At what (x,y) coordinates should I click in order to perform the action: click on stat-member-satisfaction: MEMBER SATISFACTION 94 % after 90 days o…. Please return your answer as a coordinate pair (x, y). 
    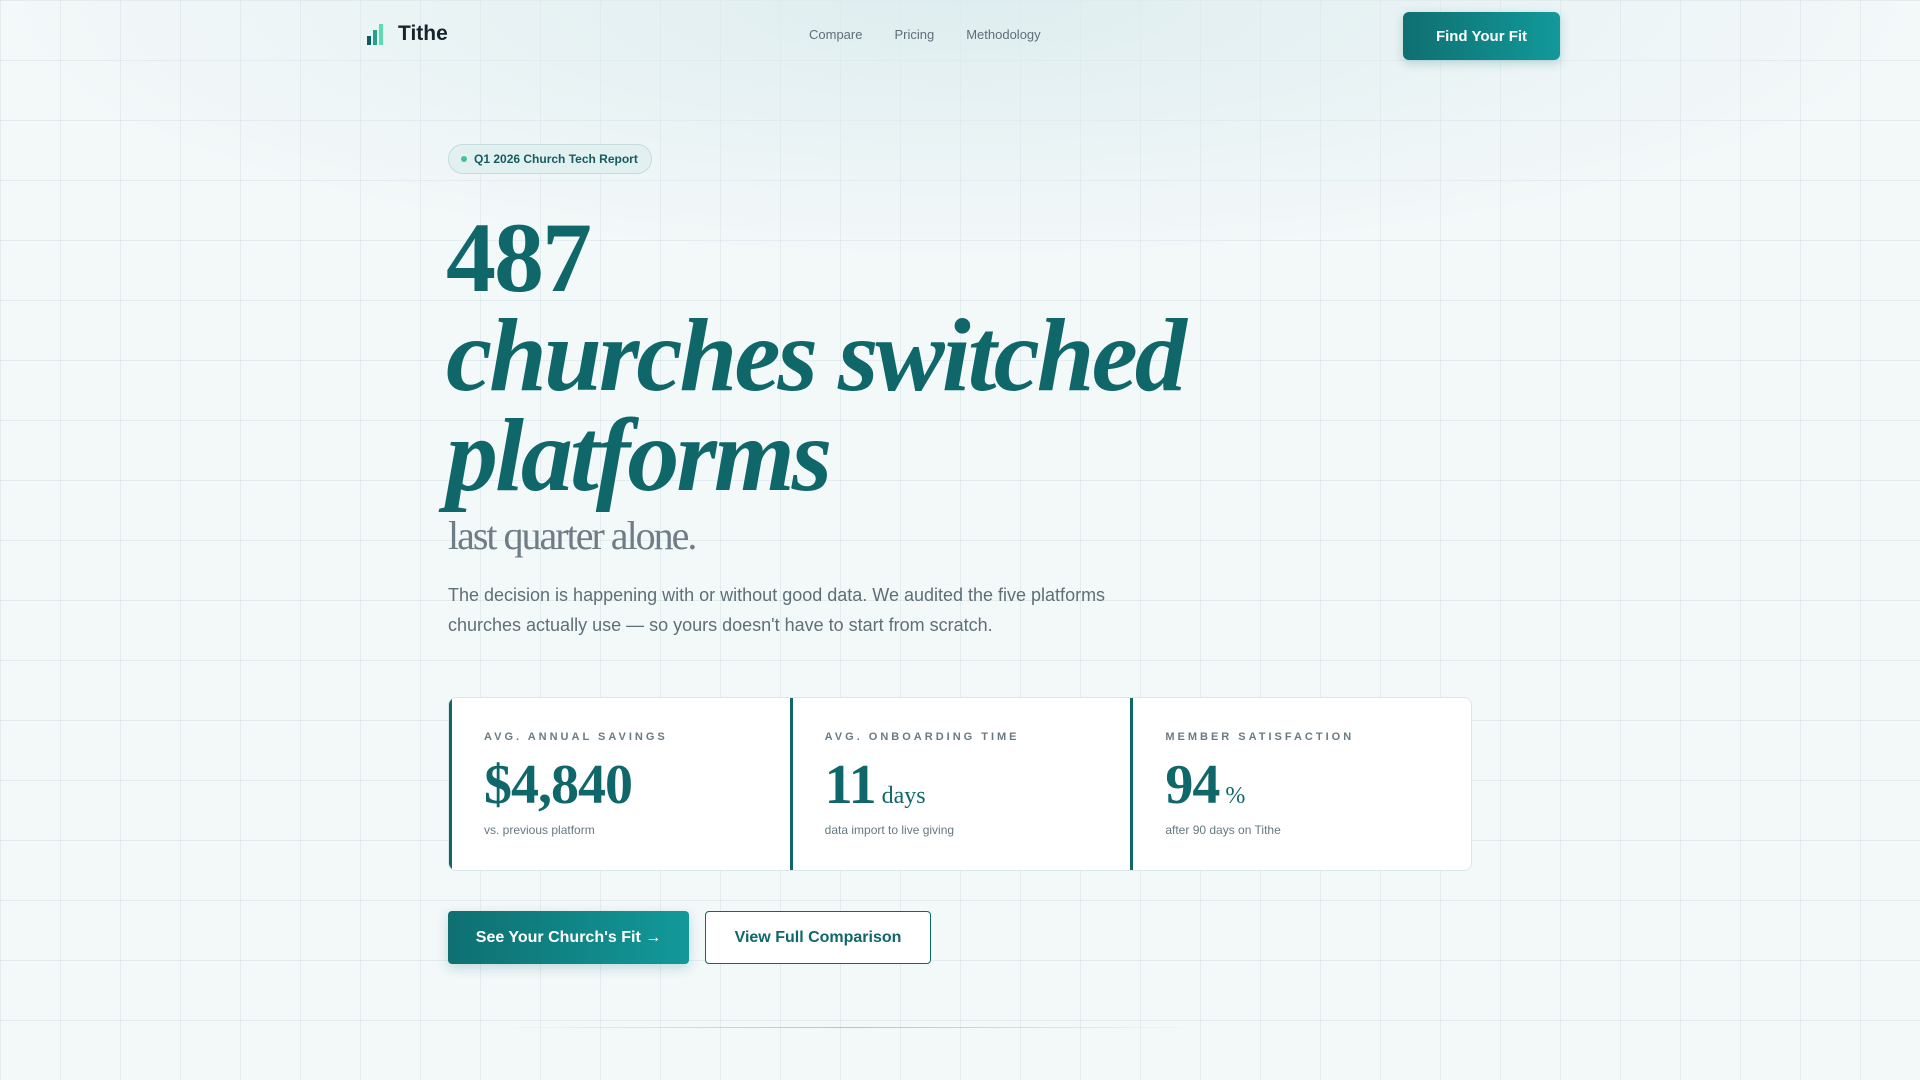
    Looking at the image, I should click on (1300, 784).